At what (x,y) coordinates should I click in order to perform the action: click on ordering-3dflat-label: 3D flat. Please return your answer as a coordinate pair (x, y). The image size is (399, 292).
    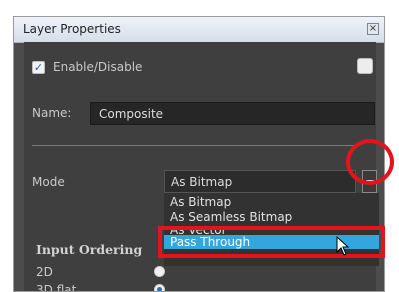
    Looking at the image, I should click on (56, 287).